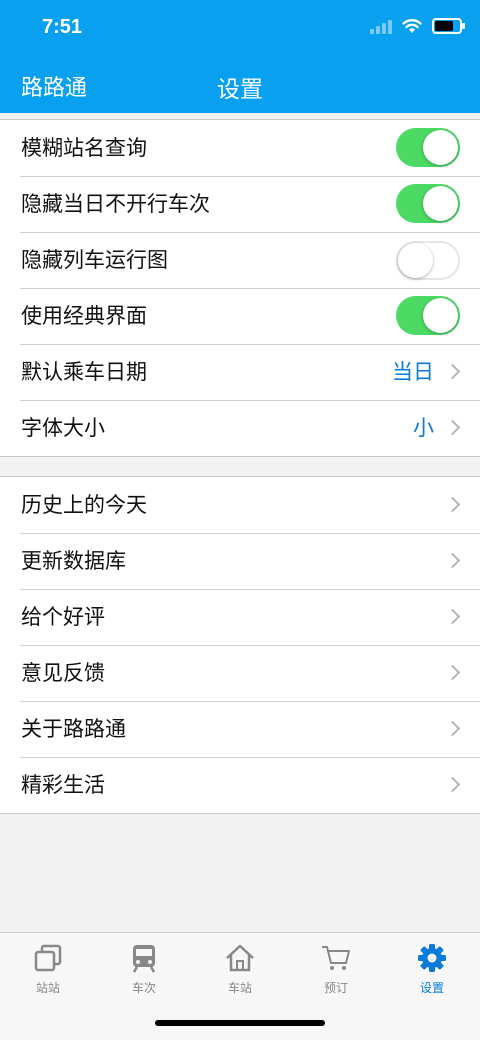 Image resolution: width=480 pixels, height=1040 pixels. I want to click on setting-row-fuzzy-search: 模糊站名查询, so click(240, 148).